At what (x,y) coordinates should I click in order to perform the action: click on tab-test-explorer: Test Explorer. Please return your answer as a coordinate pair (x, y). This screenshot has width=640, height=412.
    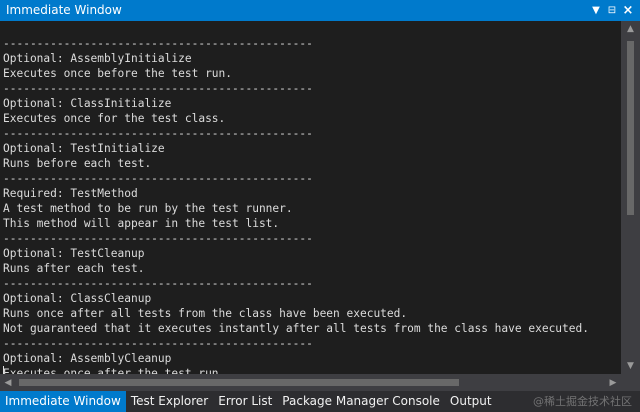
    Looking at the image, I should click on (169, 401).